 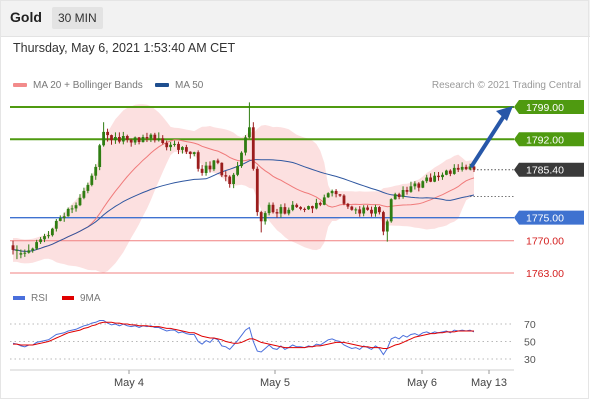 What do you see at coordinates (545, 219) in the screenshot?
I see `level-label-1775.00: 1775.00` at bounding box center [545, 219].